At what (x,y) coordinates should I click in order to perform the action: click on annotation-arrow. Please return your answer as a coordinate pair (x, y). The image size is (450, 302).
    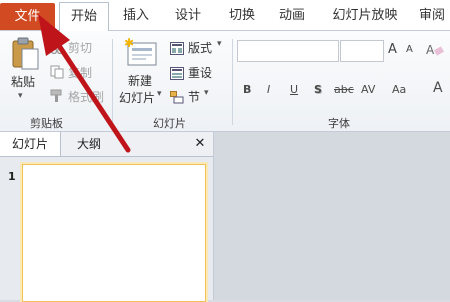
    Looking at the image, I should click on (84, 83).